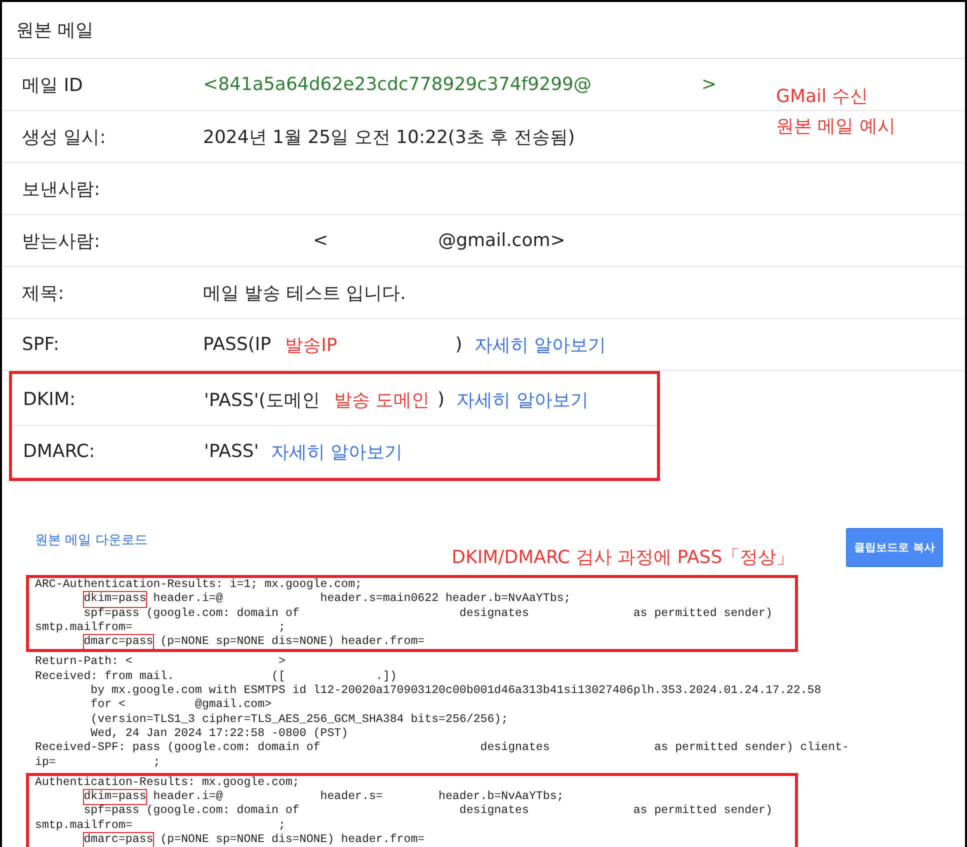 The image size is (967, 847). What do you see at coordinates (219, 734) in the screenshot?
I see `code-text: Wed, 24 Jan 2024 17:22:58 -0800 (PST)` at bounding box center [219, 734].